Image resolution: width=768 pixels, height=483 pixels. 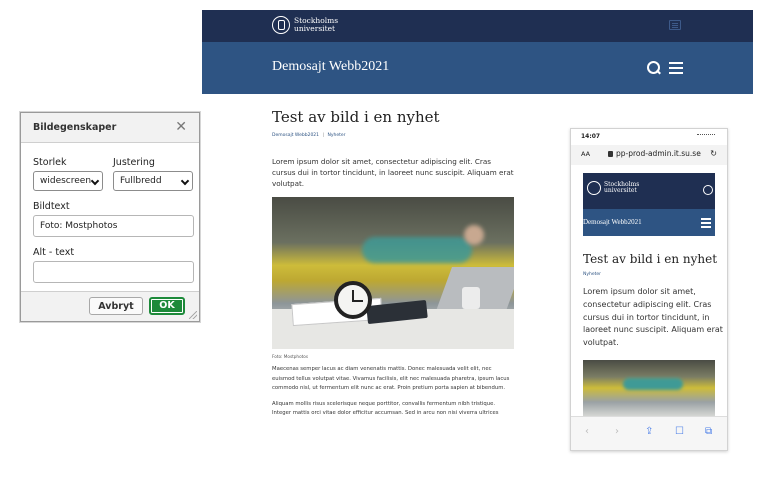 I want to click on site-name-link: Demosajt Webb2021, so click(x=330, y=67).